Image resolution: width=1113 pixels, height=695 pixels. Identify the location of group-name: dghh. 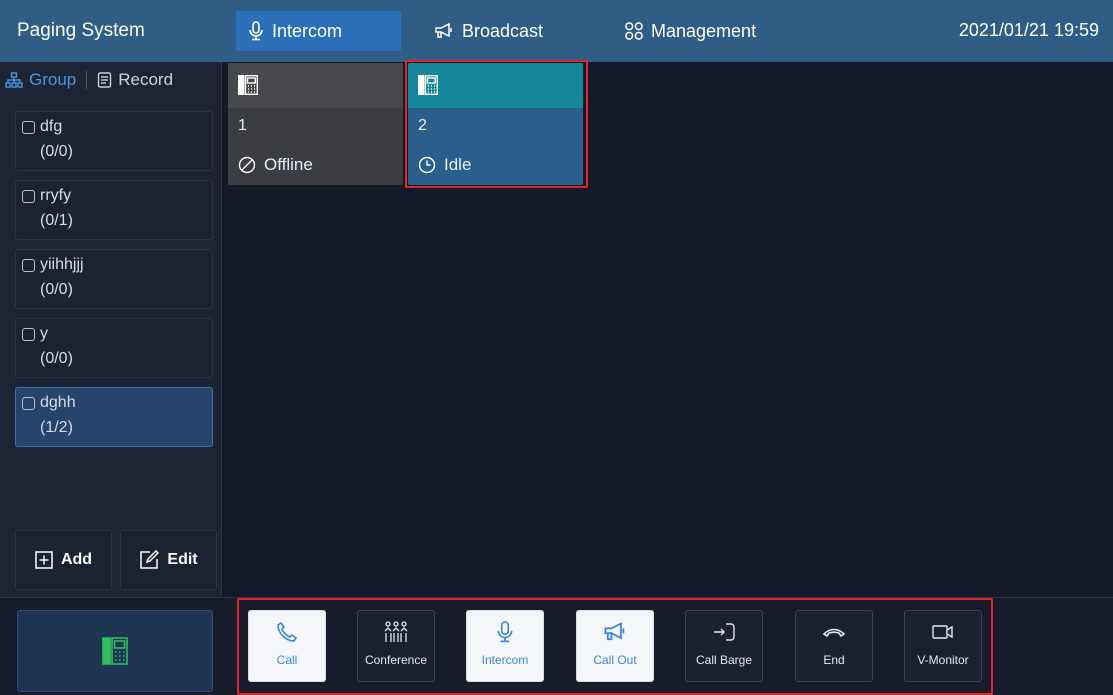
(58, 402).